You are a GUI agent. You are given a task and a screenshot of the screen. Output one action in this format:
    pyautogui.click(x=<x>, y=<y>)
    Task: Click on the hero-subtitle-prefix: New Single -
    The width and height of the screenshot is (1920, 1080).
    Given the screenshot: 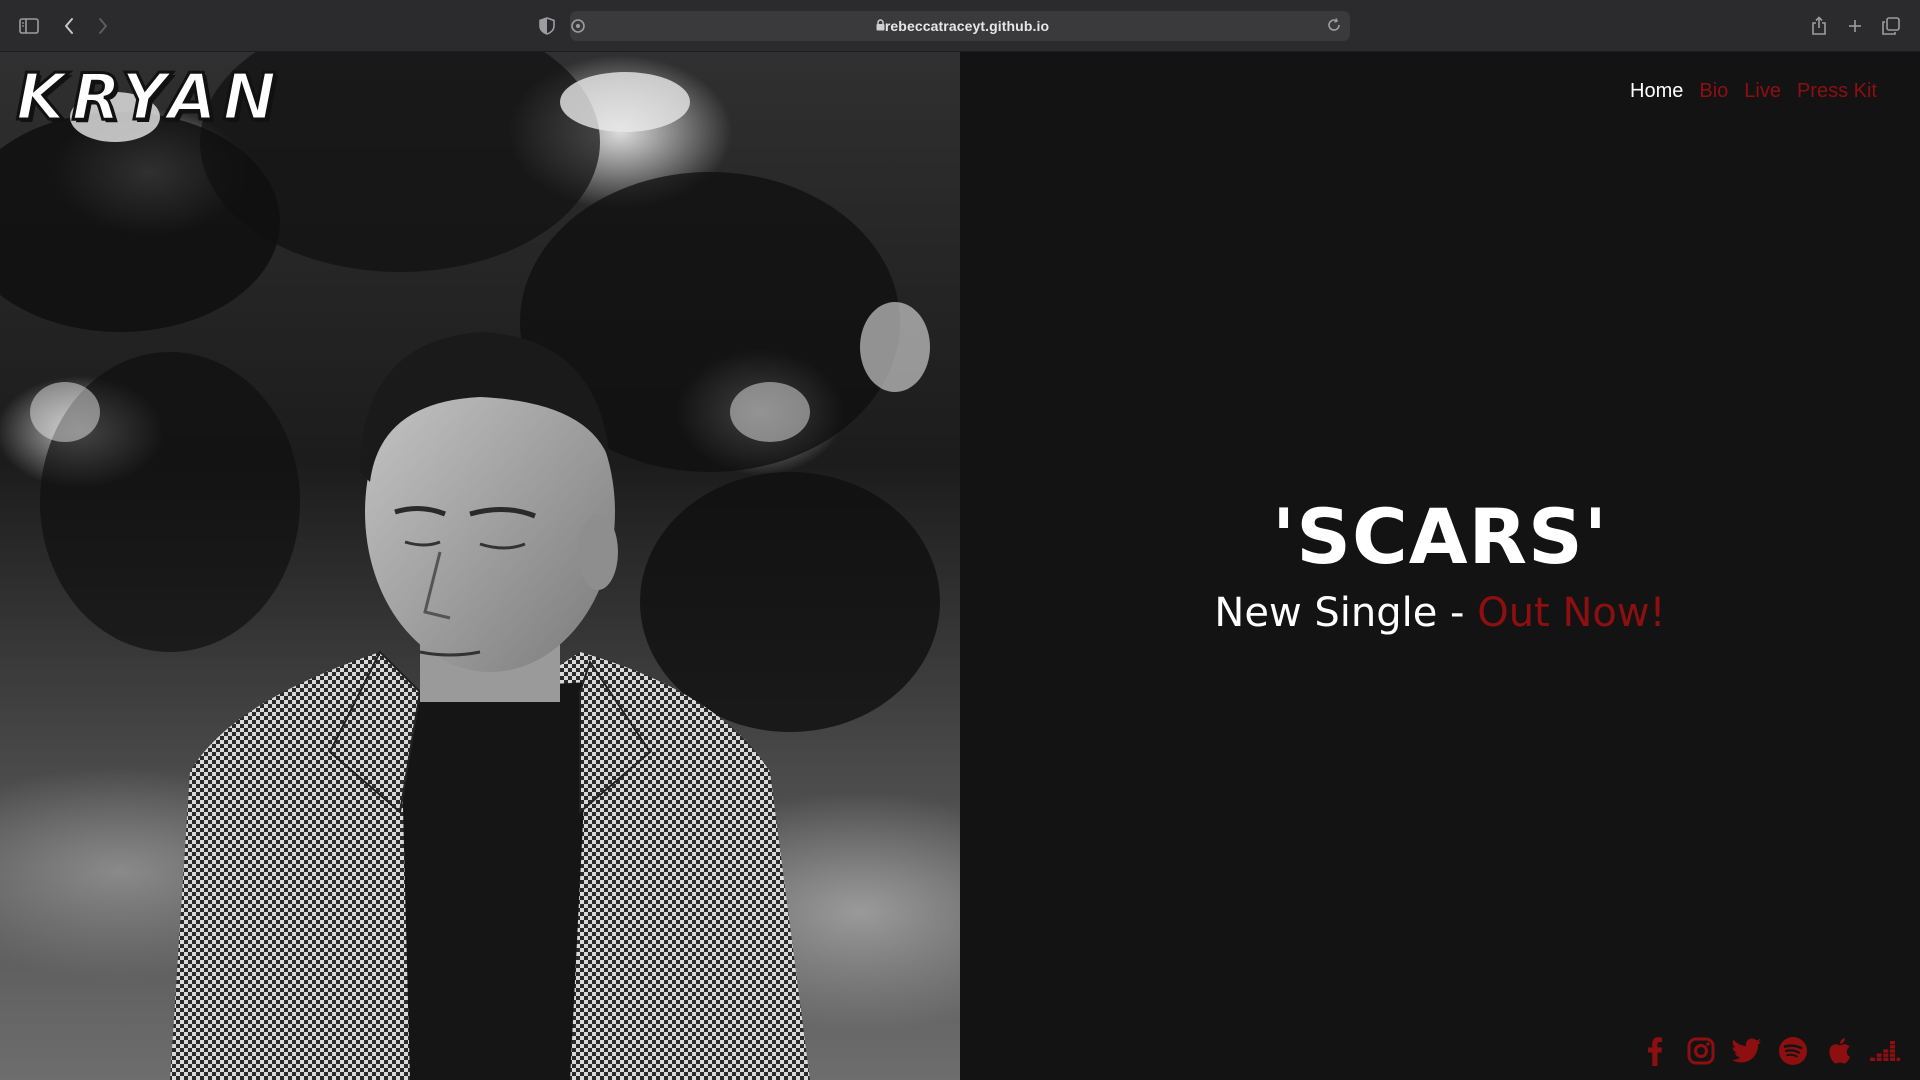 What is the action you would take?
    pyautogui.click(x=1346, y=613)
    